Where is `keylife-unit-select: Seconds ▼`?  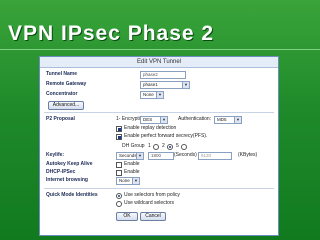 keylife-unit-select: Seconds ▼ is located at coordinates (130, 156).